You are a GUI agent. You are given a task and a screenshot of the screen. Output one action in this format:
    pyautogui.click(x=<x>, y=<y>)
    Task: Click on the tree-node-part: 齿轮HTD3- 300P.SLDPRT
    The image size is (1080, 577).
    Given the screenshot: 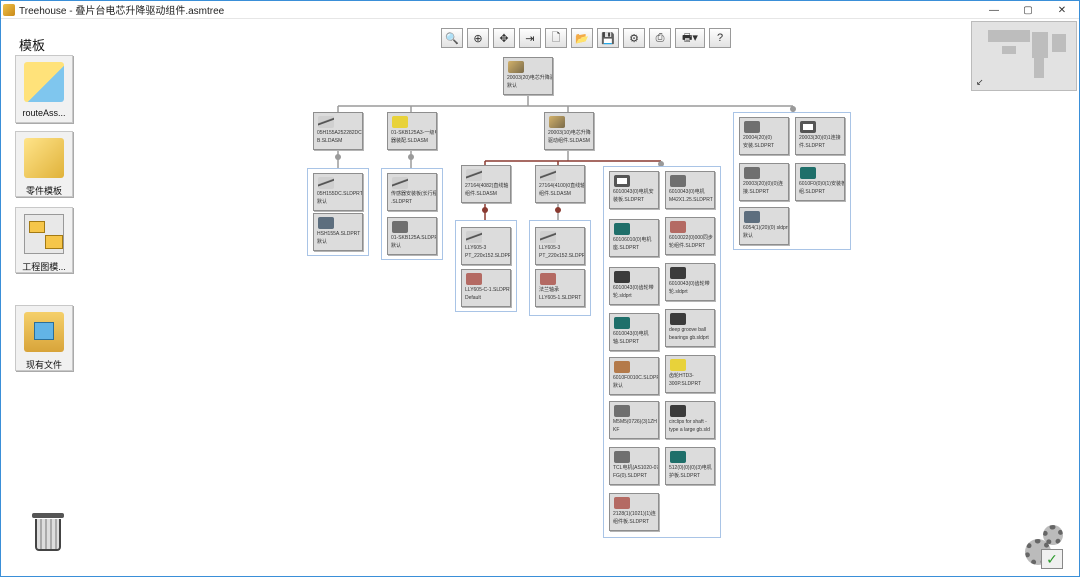 What is the action you would take?
    pyautogui.click(x=690, y=374)
    